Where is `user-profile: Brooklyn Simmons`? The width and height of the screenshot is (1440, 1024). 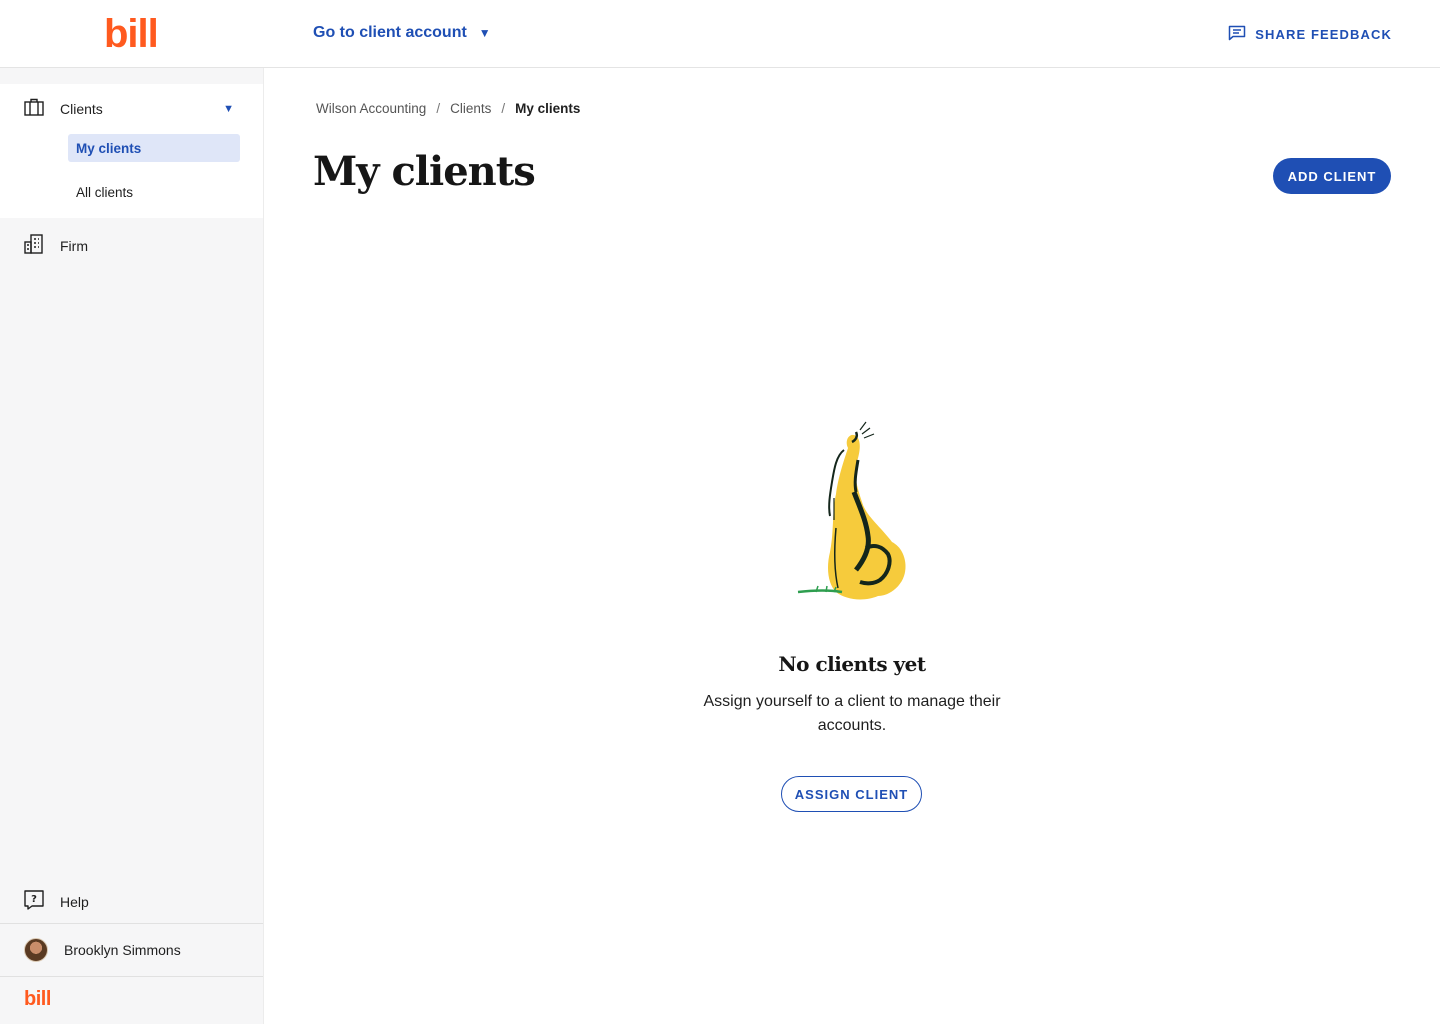
user-profile: Brooklyn Simmons is located at coordinates (102, 950).